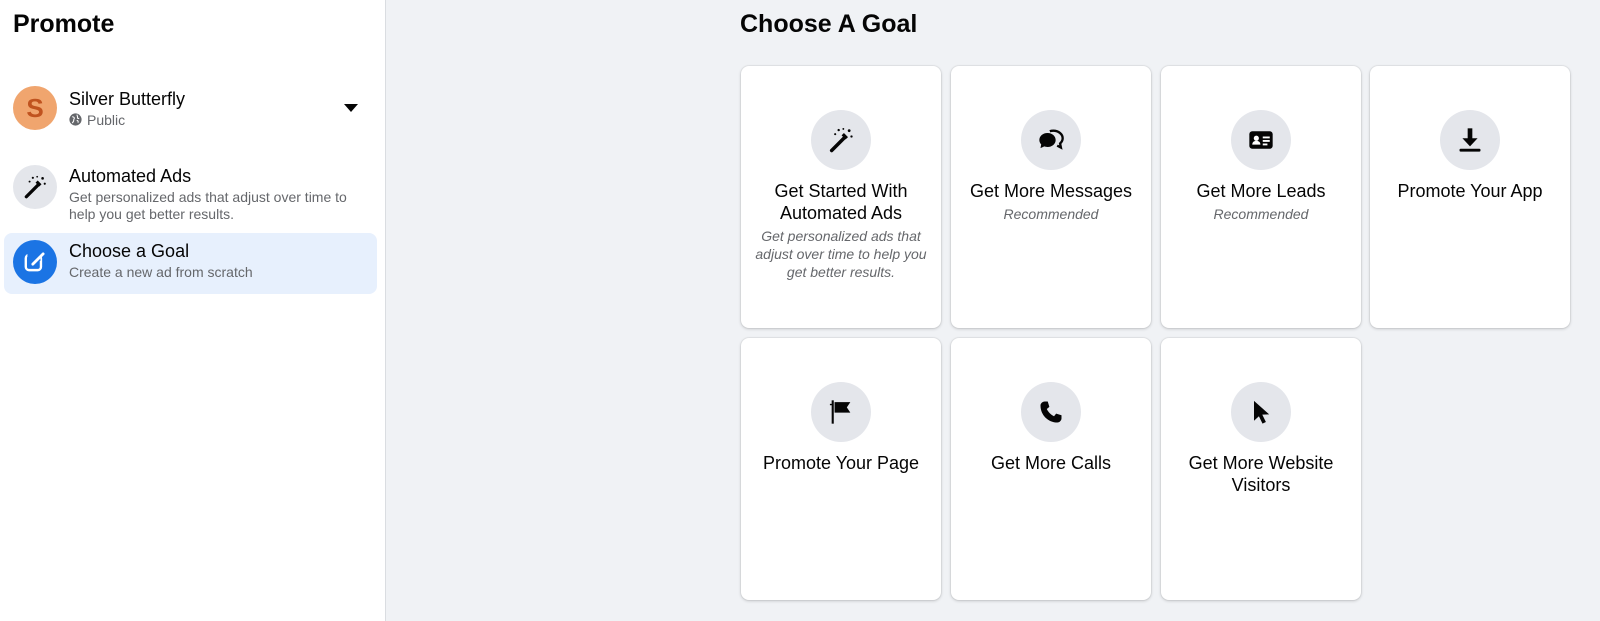 The height and width of the screenshot is (621, 1600). Describe the element at coordinates (127, 98) in the screenshot. I see `account-name: Silver Butterfly` at that location.